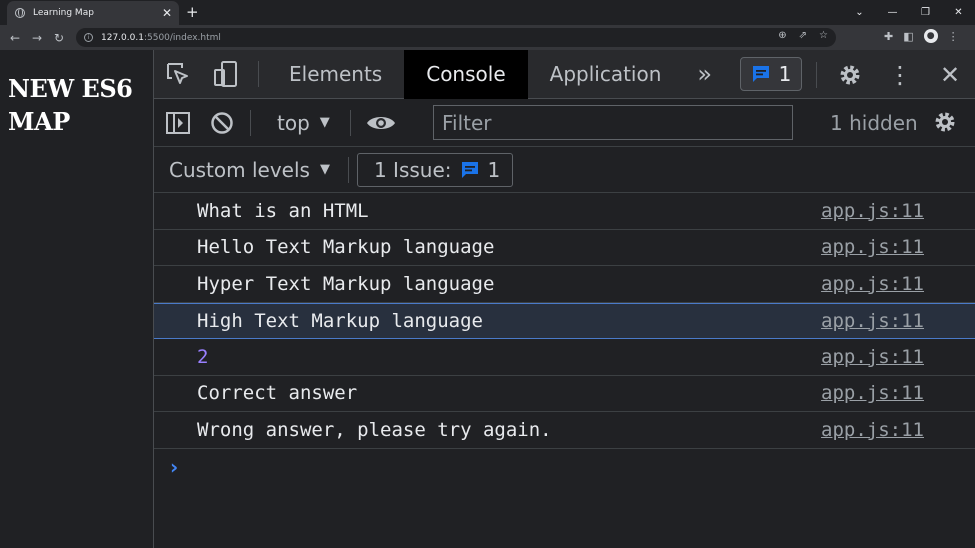 This screenshot has width=975, height=548. Describe the element at coordinates (37, 38) in the screenshot. I see `forward-button: →` at that location.